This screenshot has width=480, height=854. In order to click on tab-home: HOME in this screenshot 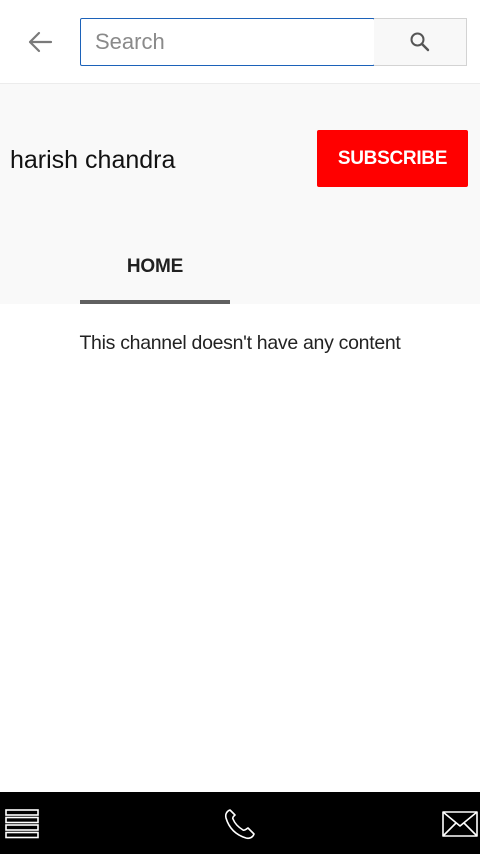, I will do `click(155, 269)`.